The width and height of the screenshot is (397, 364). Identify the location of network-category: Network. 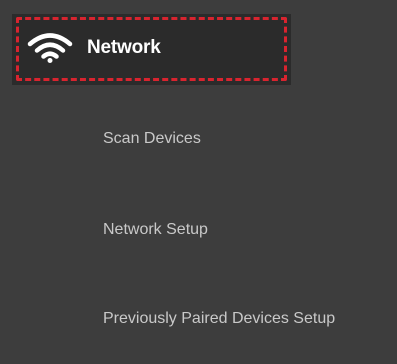
(94, 48).